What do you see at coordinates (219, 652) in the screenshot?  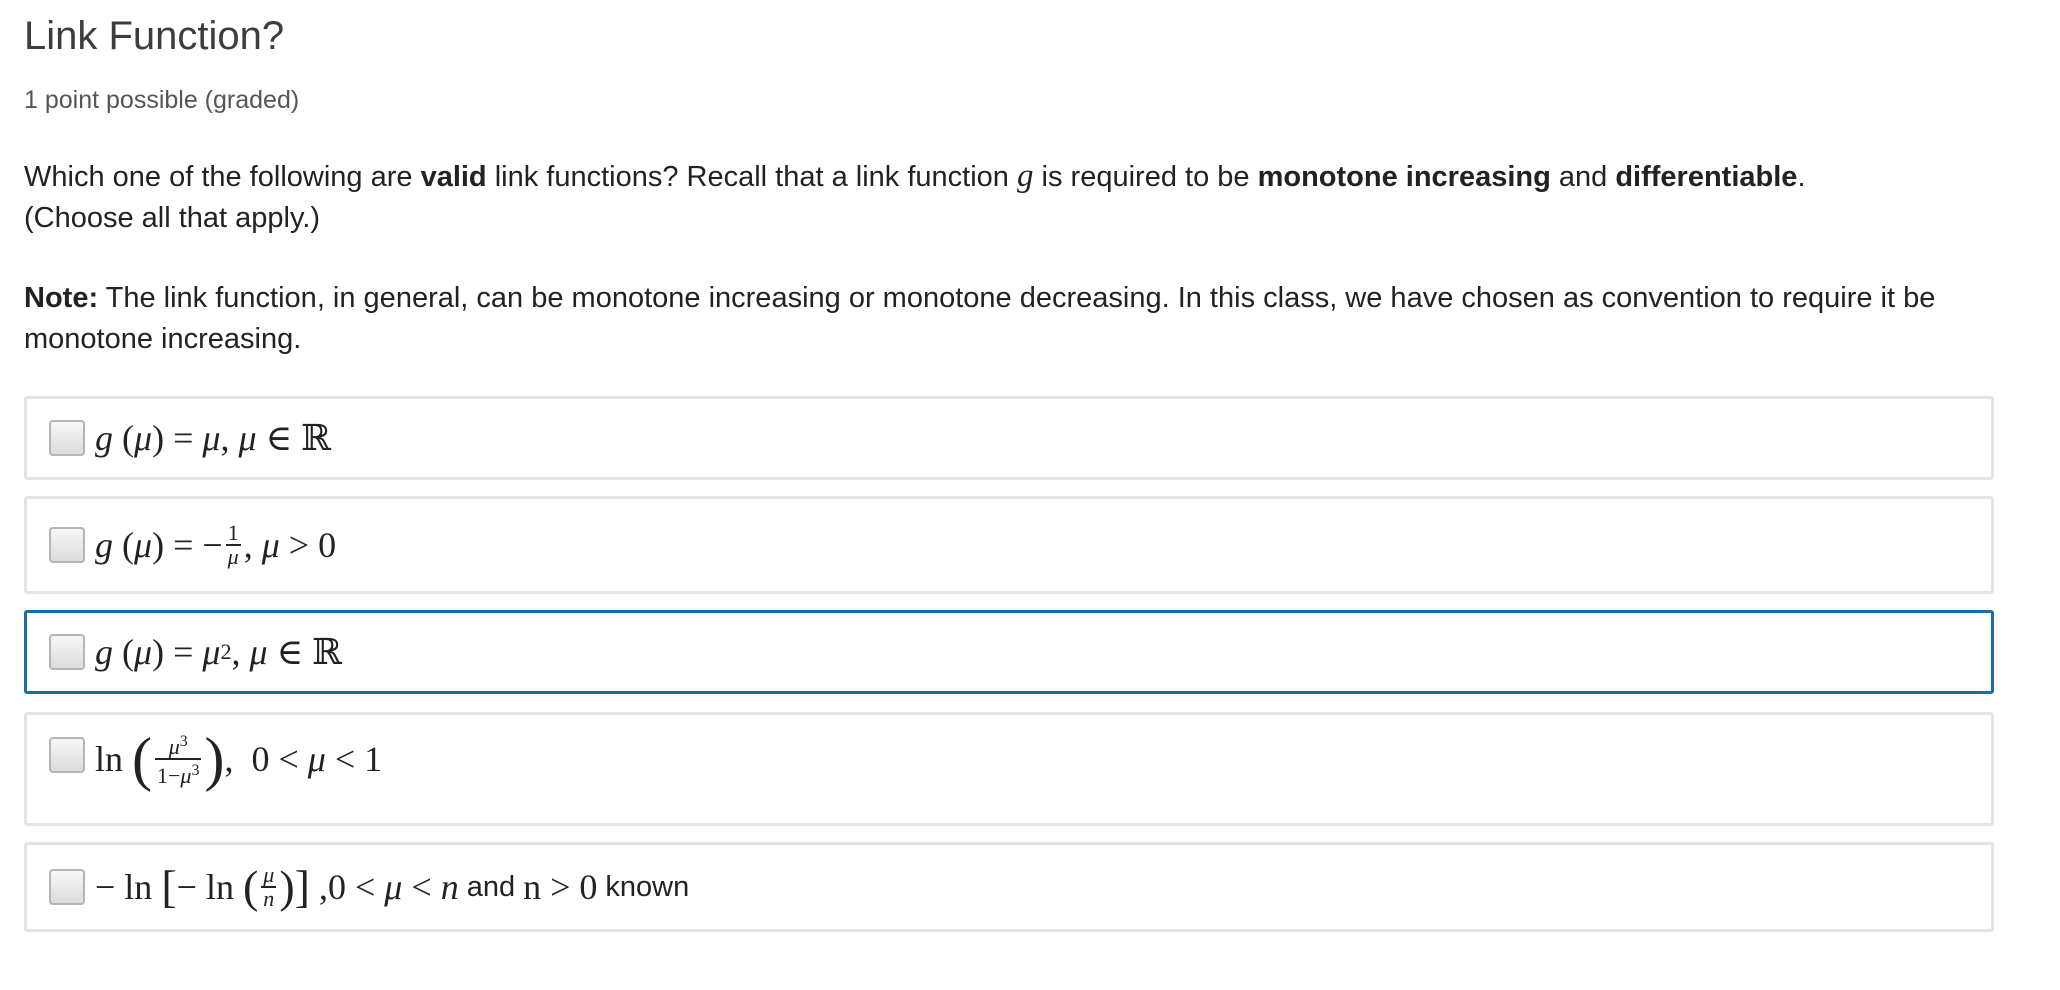 I see `choice-formula: g (μ) = μ2, μ ∈ ℝ` at bounding box center [219, 652].